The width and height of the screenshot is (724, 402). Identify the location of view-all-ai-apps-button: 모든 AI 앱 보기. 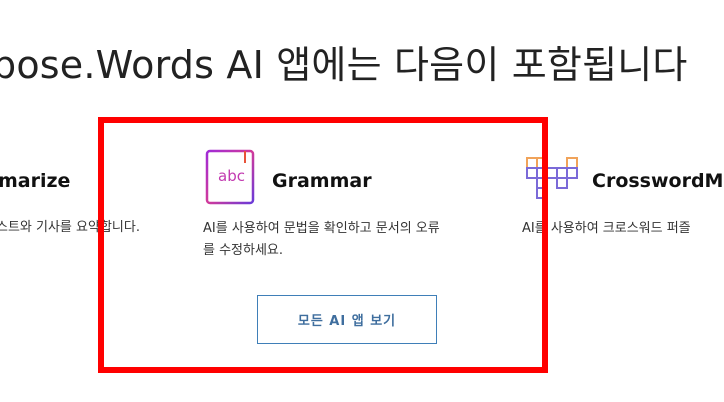
(347, 319).